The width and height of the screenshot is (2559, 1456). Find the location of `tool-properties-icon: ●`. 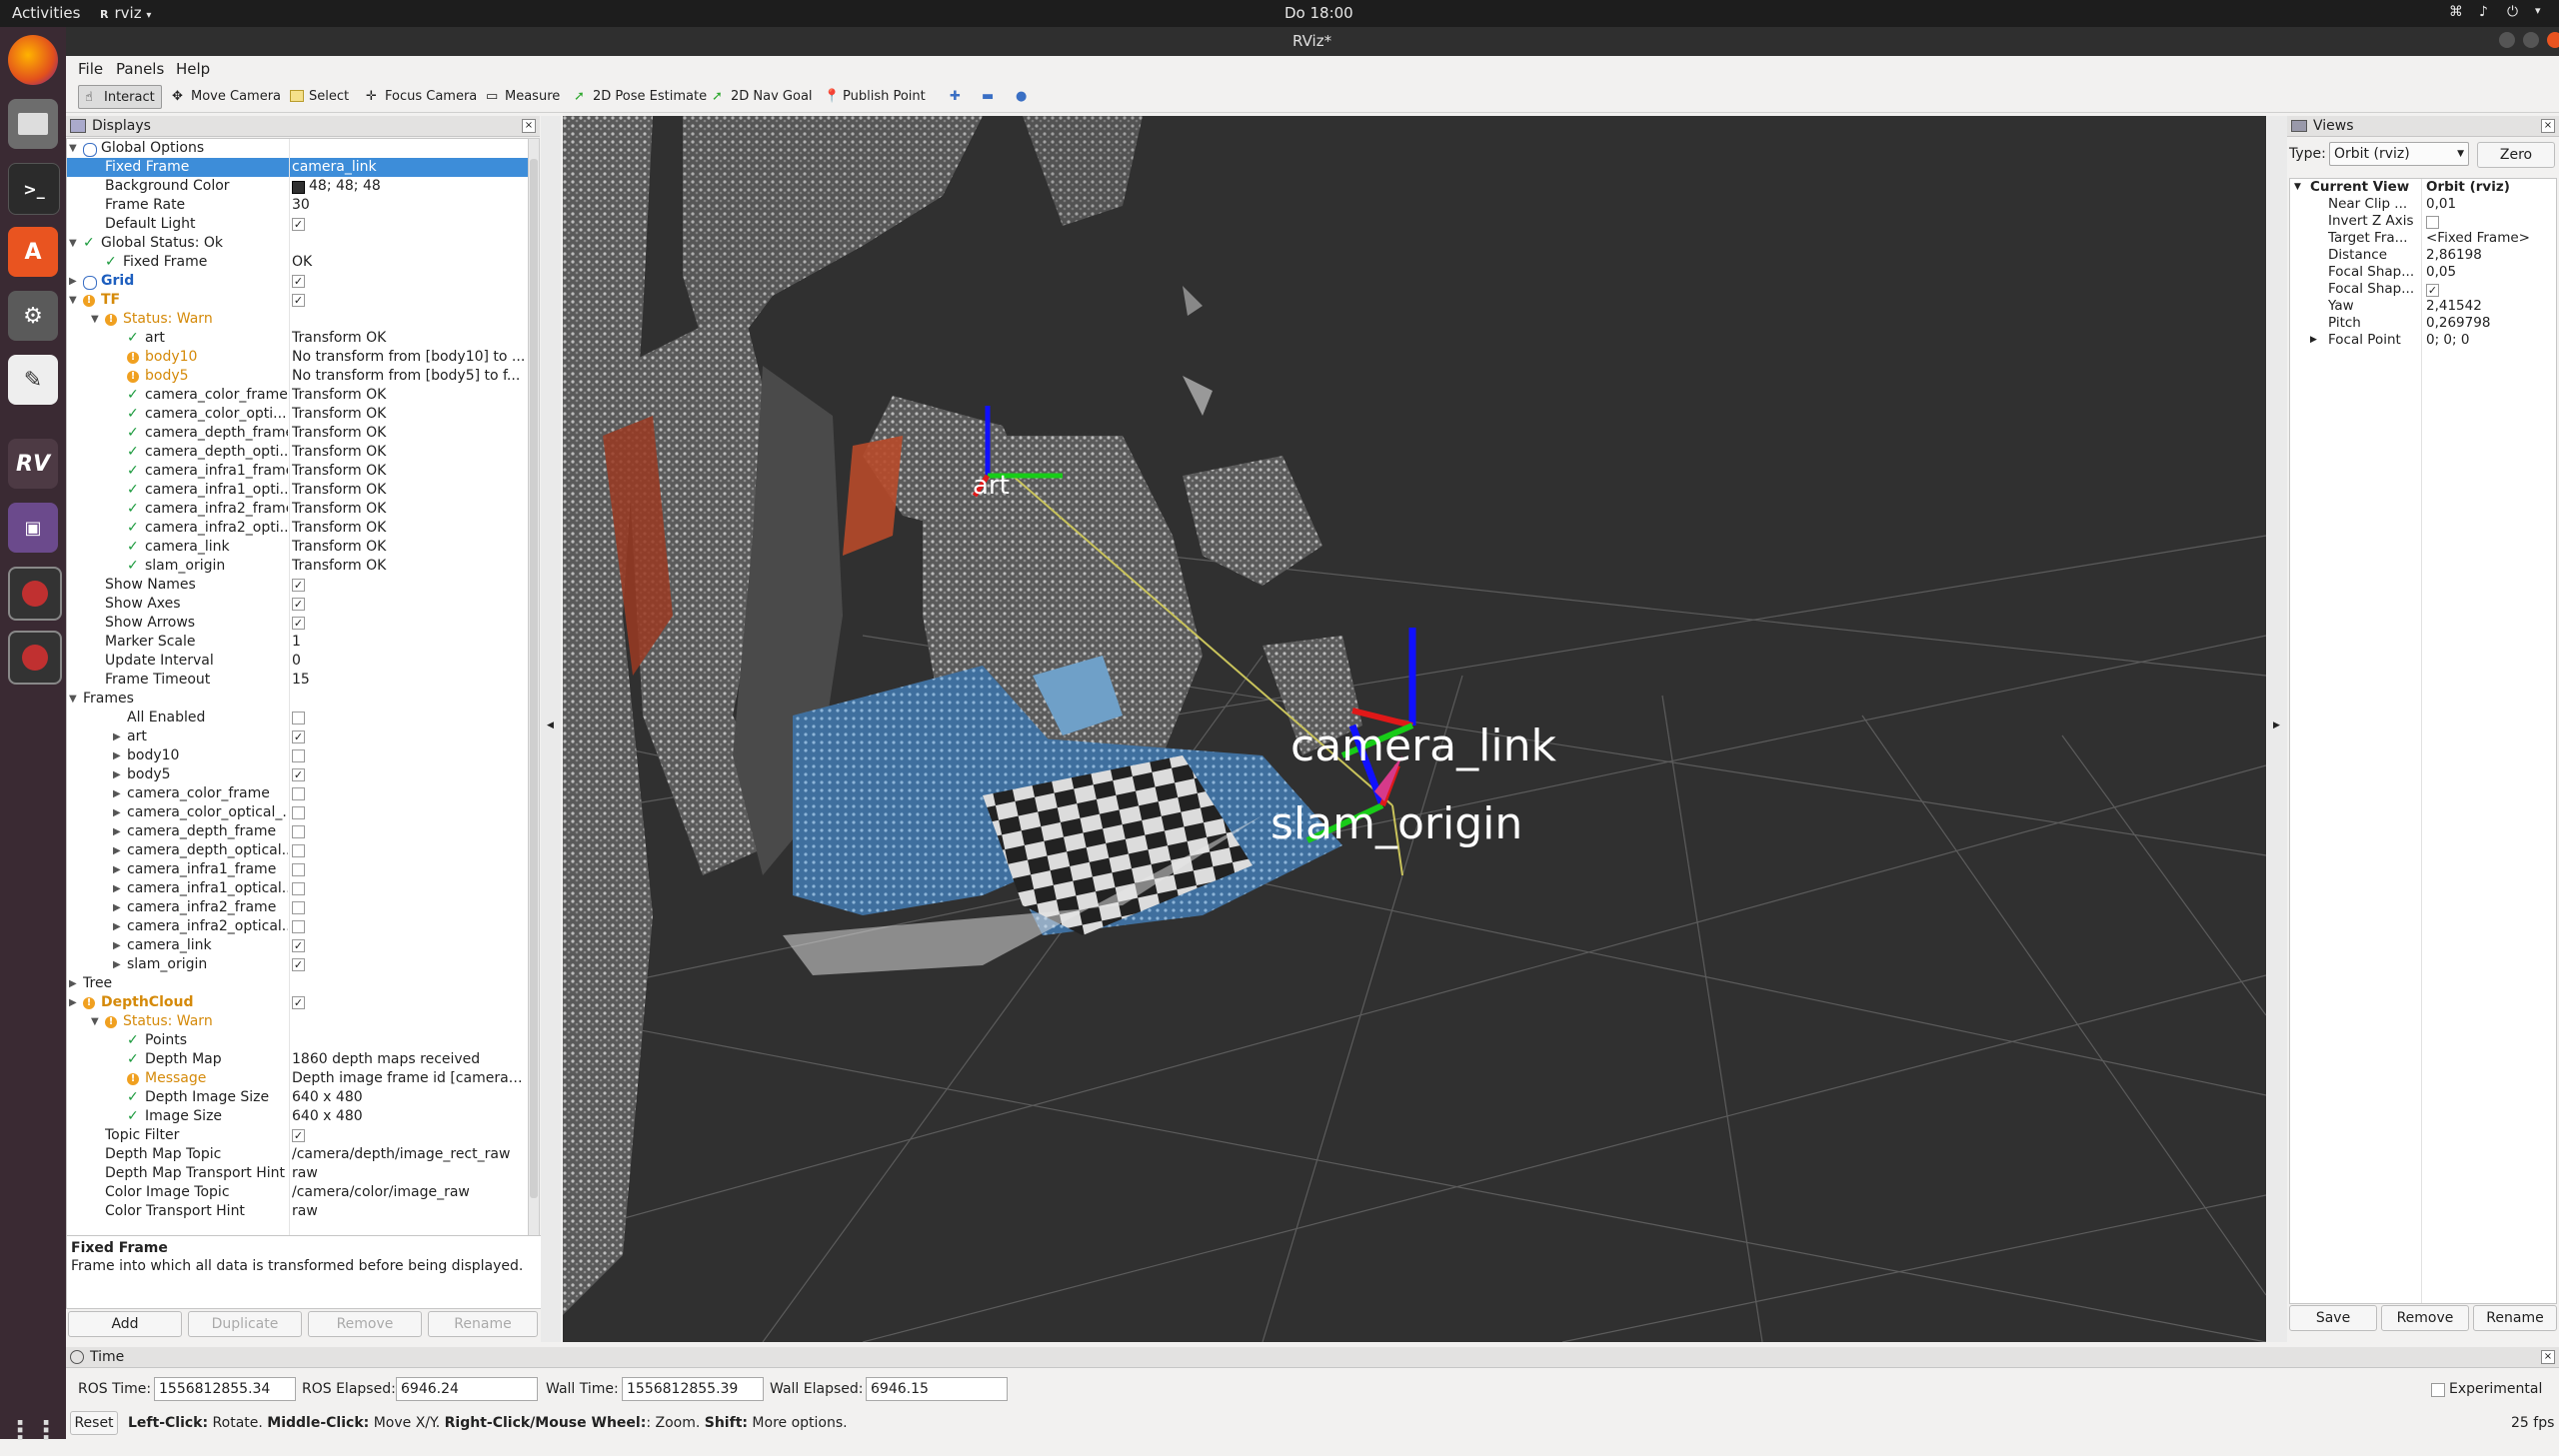

tool-properties-icon: ● is located at coordinates (1021, 96).